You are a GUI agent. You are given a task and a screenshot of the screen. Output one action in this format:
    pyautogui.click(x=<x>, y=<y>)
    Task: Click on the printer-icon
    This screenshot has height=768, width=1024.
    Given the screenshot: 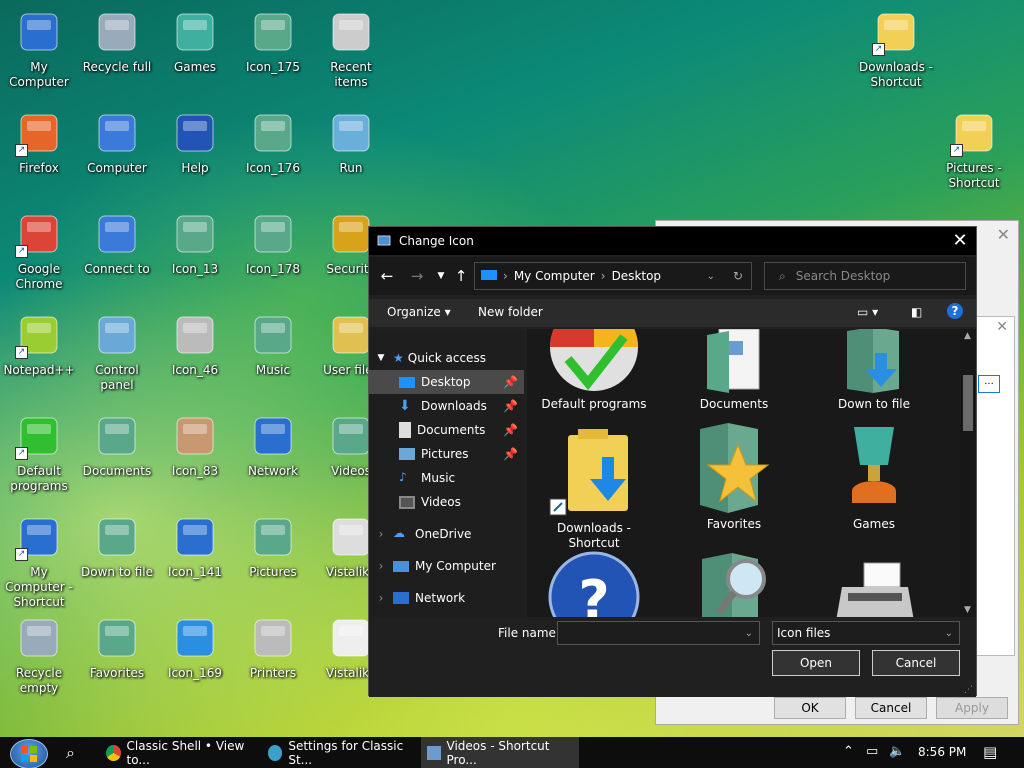 What is the action you would take?
    pyautogui.click(x=195, y=335)
    